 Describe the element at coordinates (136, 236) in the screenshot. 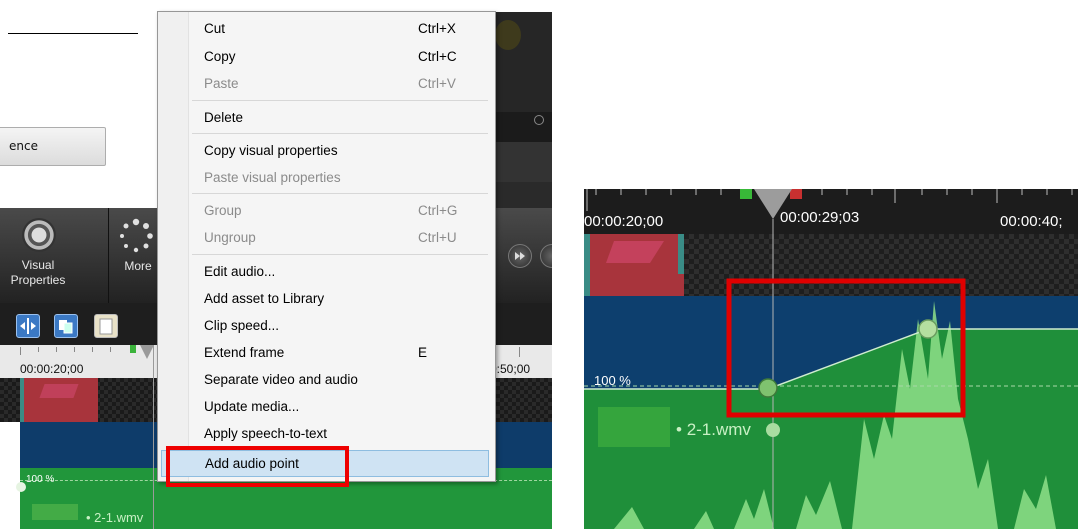

I see `more-icon` at that location.